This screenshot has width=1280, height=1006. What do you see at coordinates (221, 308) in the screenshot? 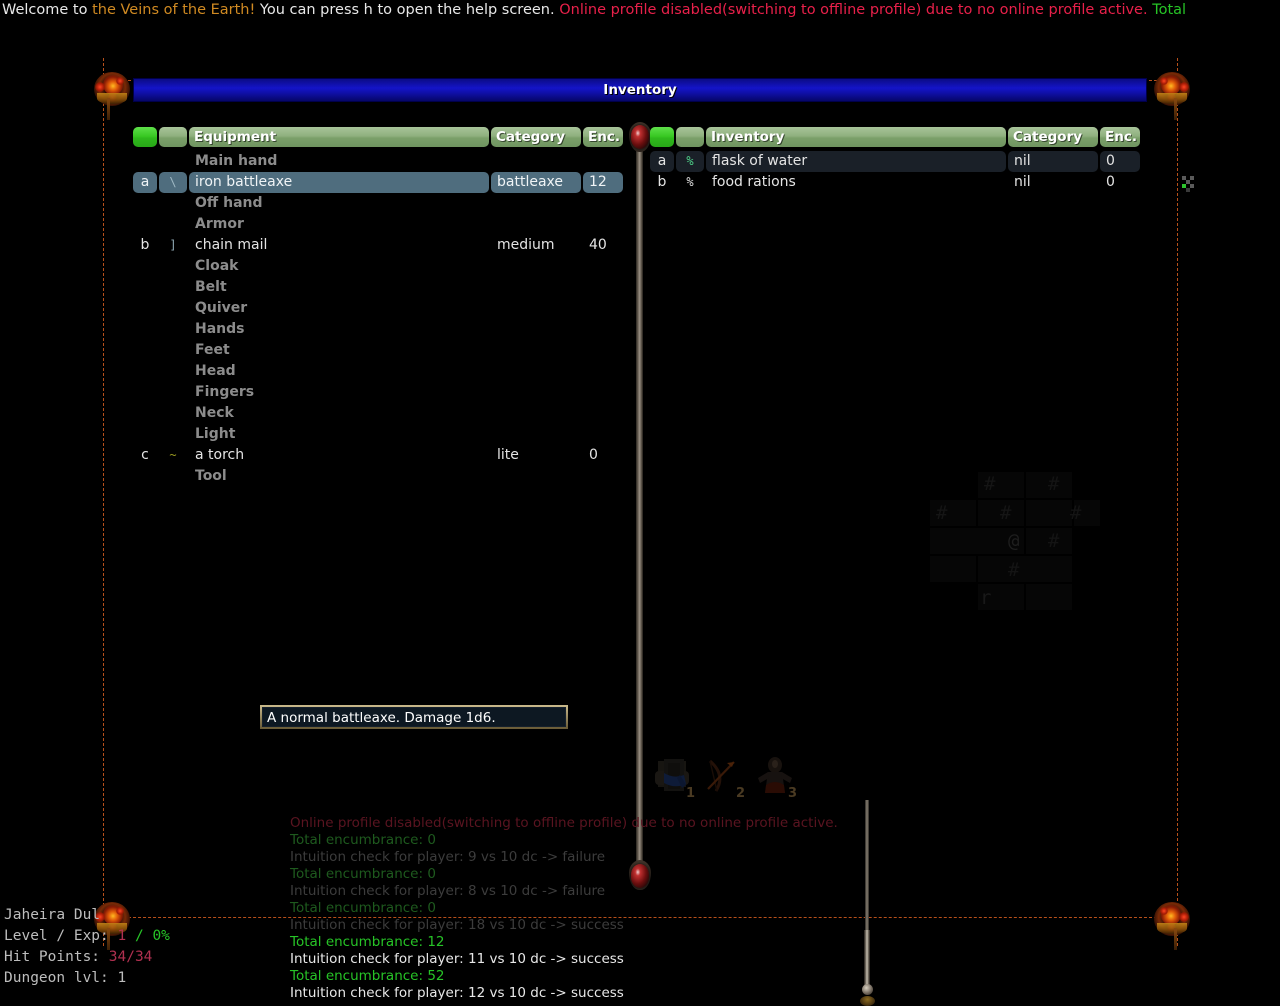
I see `equipment-slot-label: Quiver` at bounding box center [221, 308].